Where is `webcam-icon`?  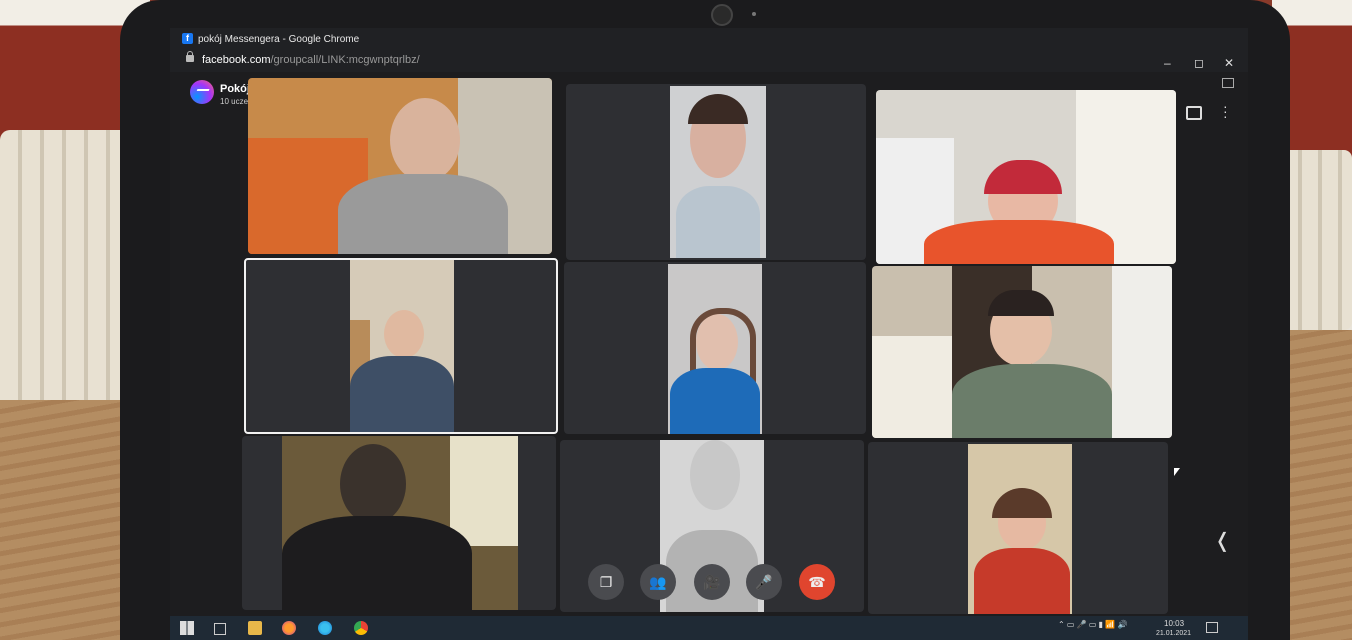 webcam-icon is located at coordinates (722, 15).